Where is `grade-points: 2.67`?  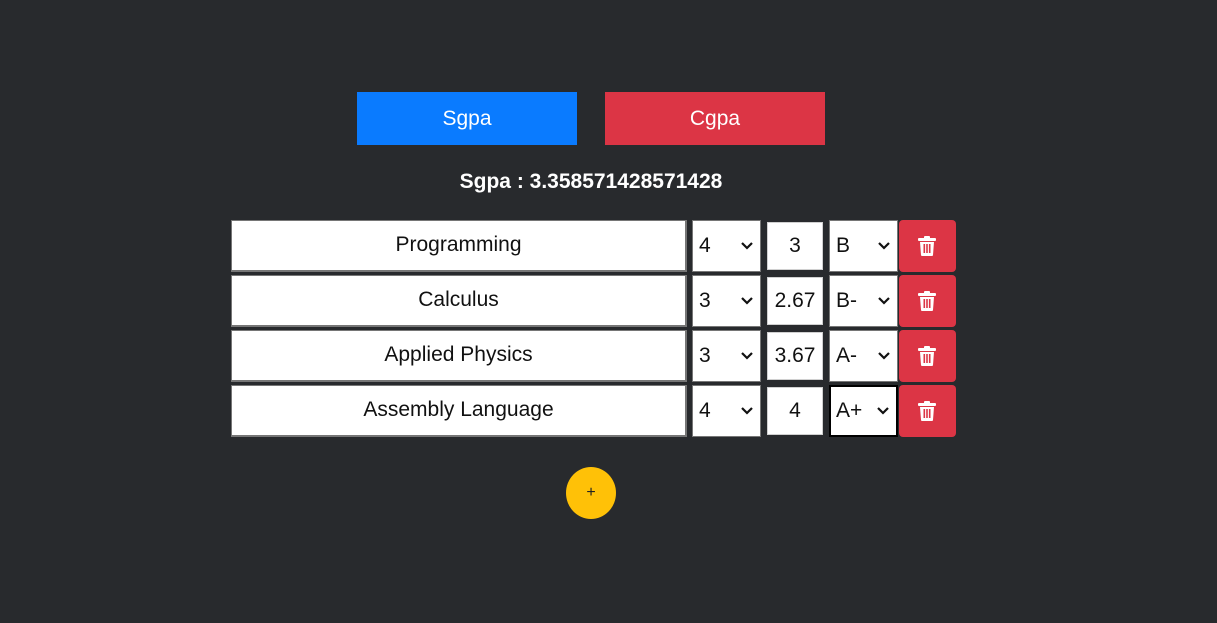
grade-points: 2.67 is located at coordinates (795, 301).